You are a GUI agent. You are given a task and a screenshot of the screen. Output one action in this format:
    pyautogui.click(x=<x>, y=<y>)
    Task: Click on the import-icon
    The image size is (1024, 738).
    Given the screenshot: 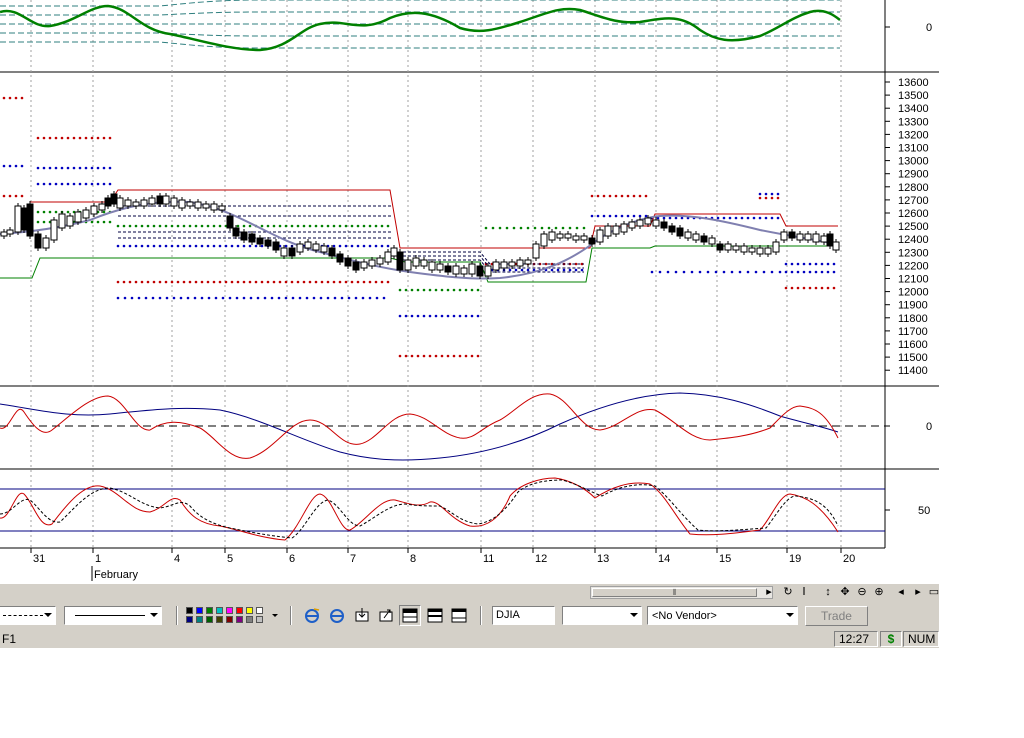 What is the action you would take?
    pyautogui.click(x=362, y=615)
    